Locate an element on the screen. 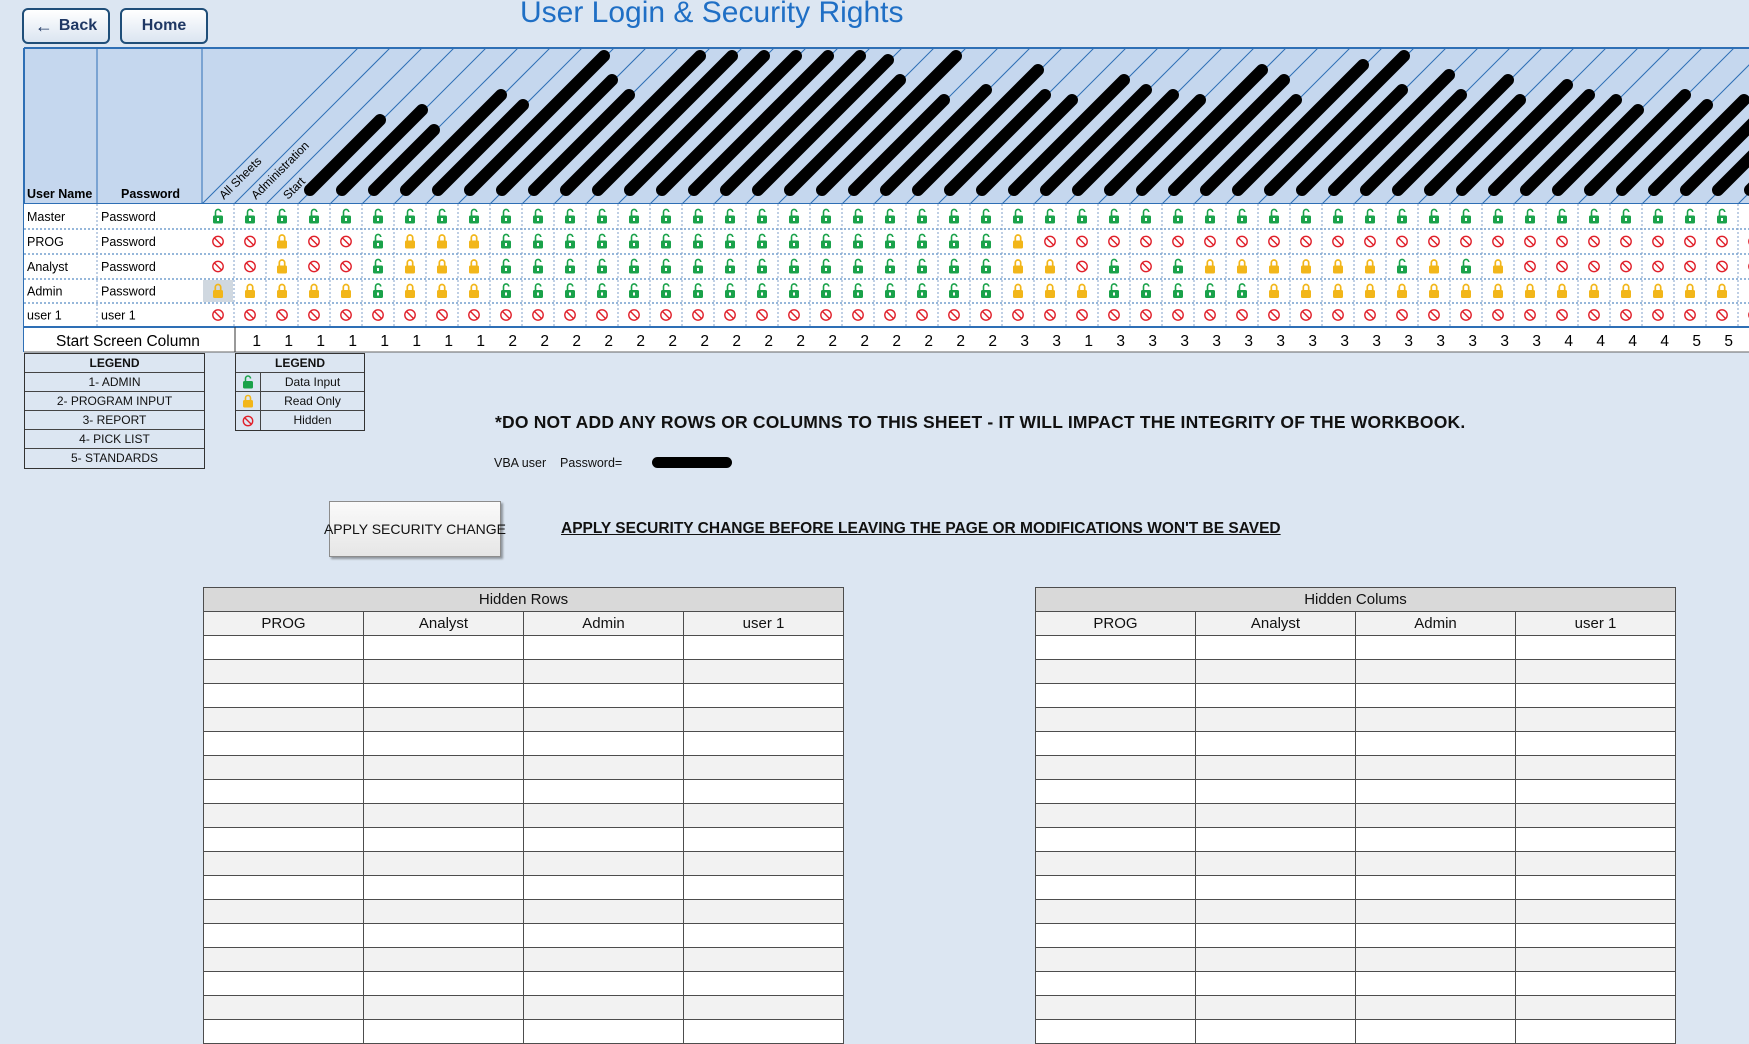 This screenshot has height=1044, width=1749. user-name-cell: PROG is located at coordinates (45, 242).